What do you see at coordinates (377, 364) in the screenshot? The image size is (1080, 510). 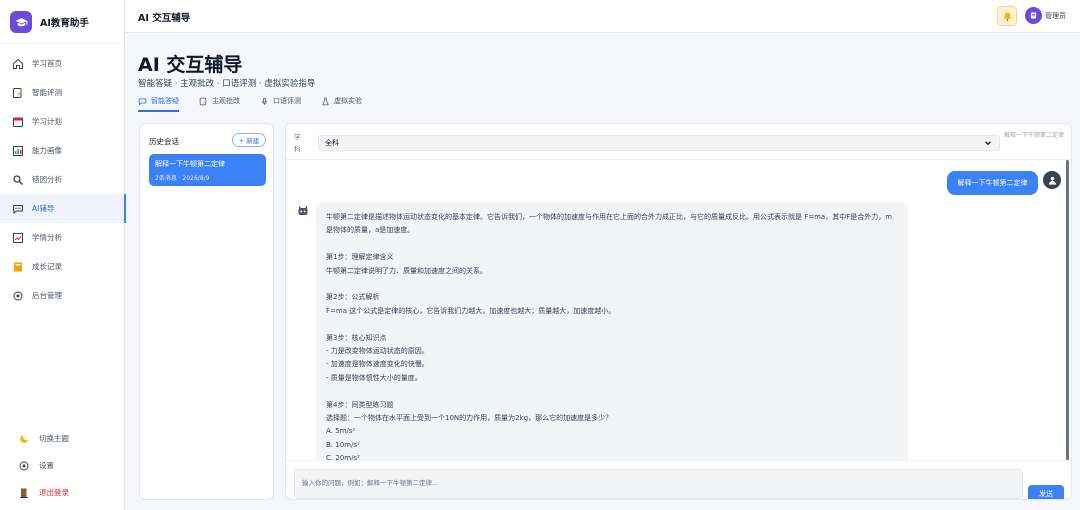 I see `message-line: - 加速度是物体速度变化的快慢。` at bounding box center [377, 364].